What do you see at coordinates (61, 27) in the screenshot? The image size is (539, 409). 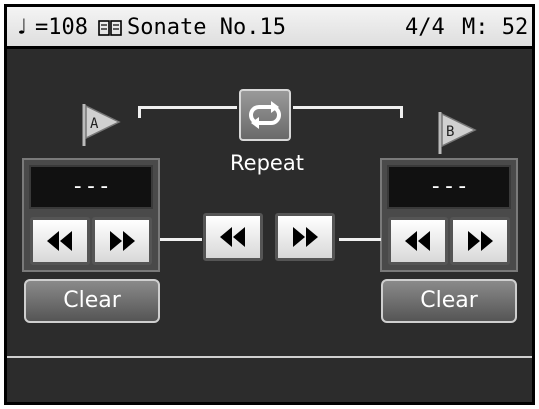 I see `tempo-value: =108` at bounding box center [61, 27].